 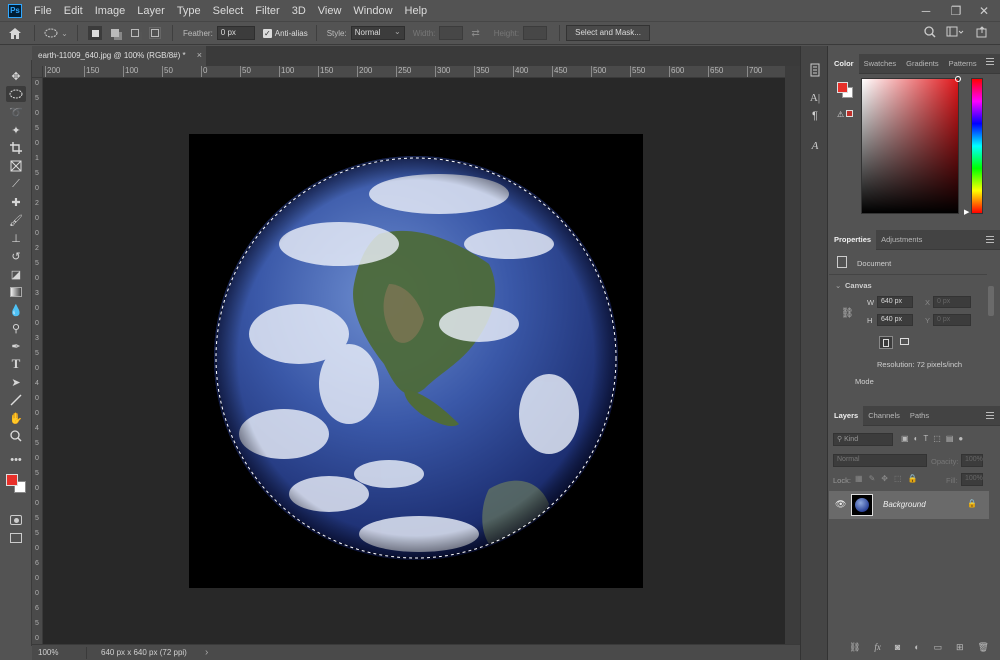 What do you see at coordinates (937, 438) in the screenshot?
I see `shape-filter-icon: ⬚` at bounding box center [937, 438].